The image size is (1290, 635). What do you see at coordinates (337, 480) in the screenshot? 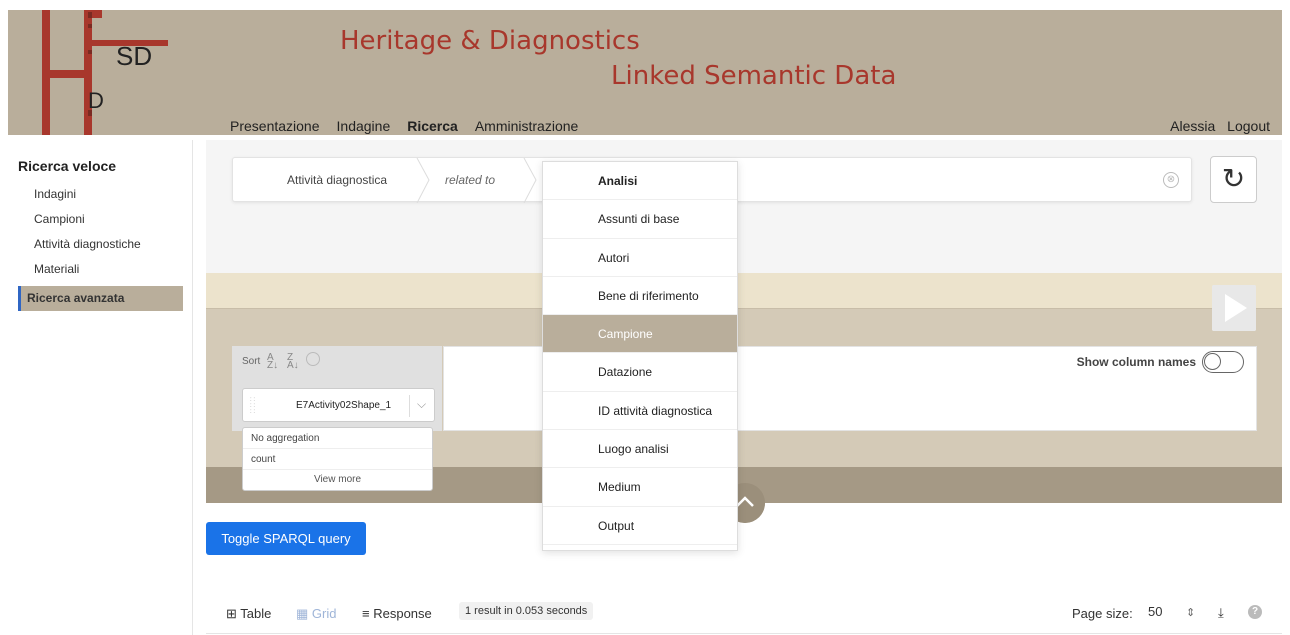
I see `agg-view-more: View more` at bounding box center [337, 480].